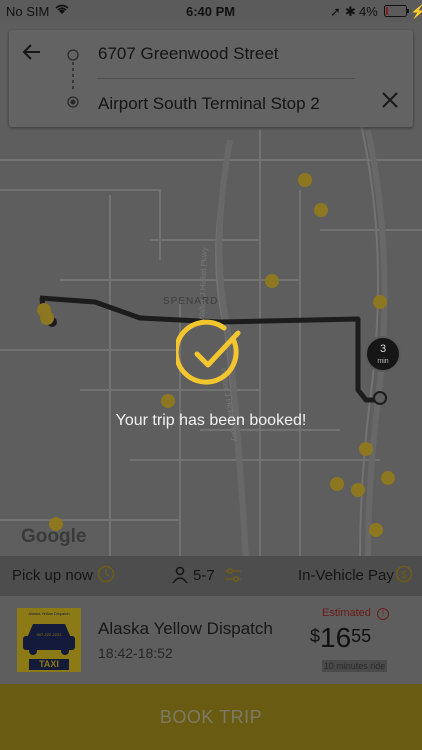  I want to click on passenger-count: 5-7, so click(204, 575).